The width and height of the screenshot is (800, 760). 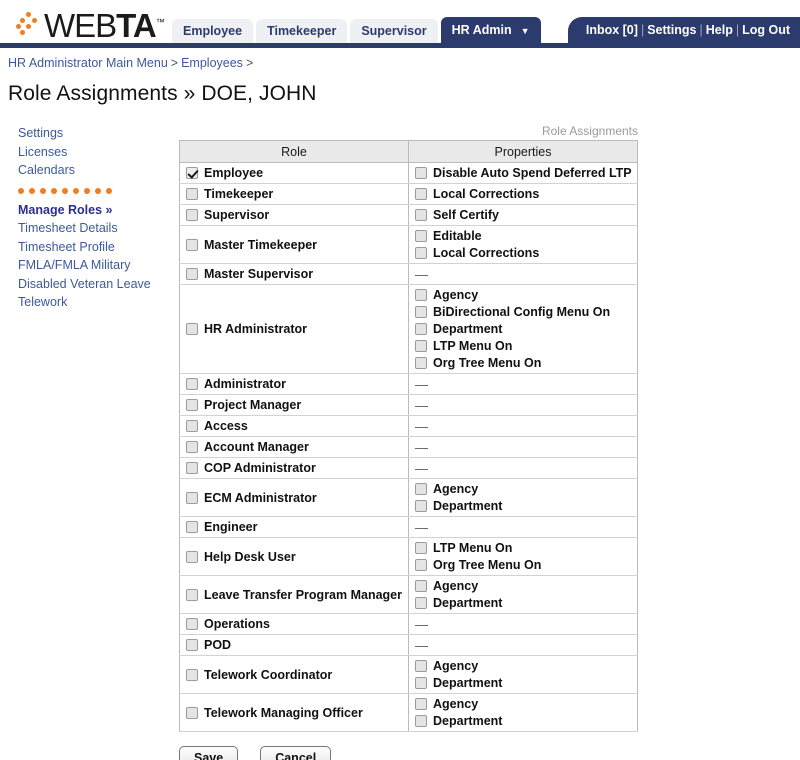 What do you see at coordinates (93, 265) in the screenshot?
I see `sidebar-item-fmla: FMLA/FMLA Military` at bounding box center [93, 265].